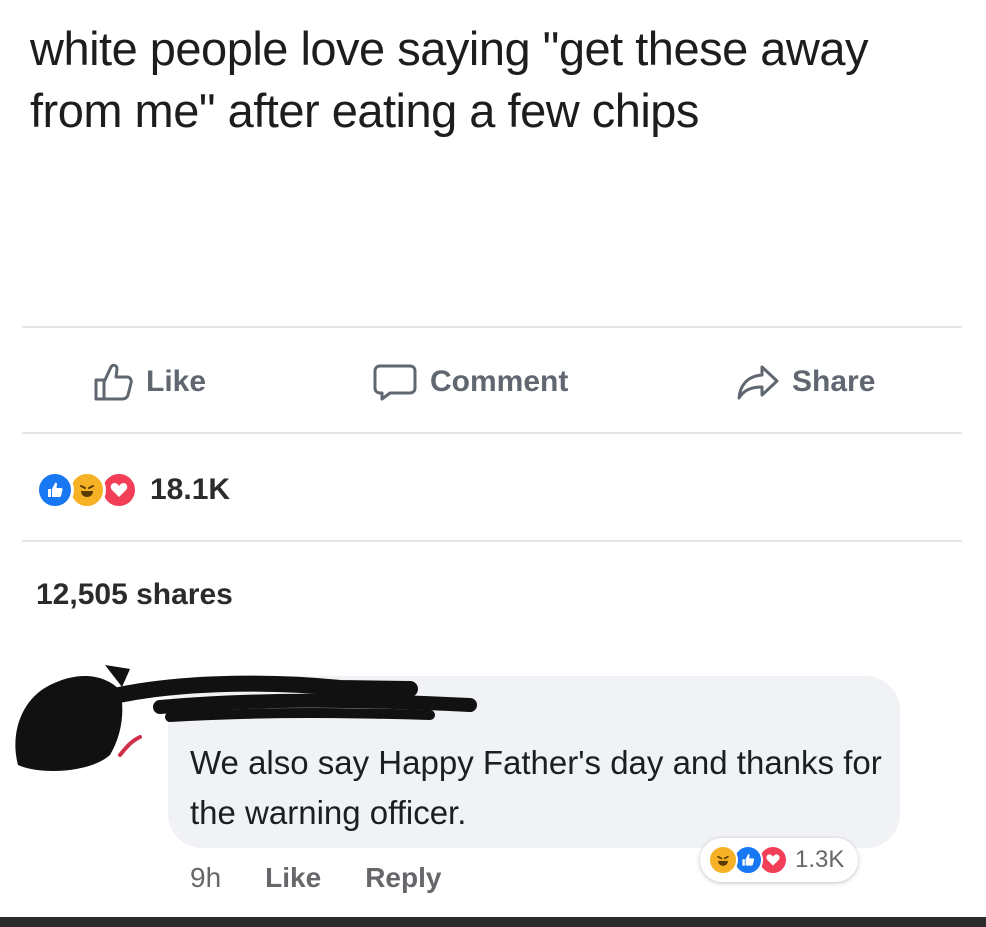 This screenshot has width=986, height=927. What do you see at coordinates (403, 878) in the screenshot?
I see `comment-reply-link: Reply` at bounding box center [403, 878].